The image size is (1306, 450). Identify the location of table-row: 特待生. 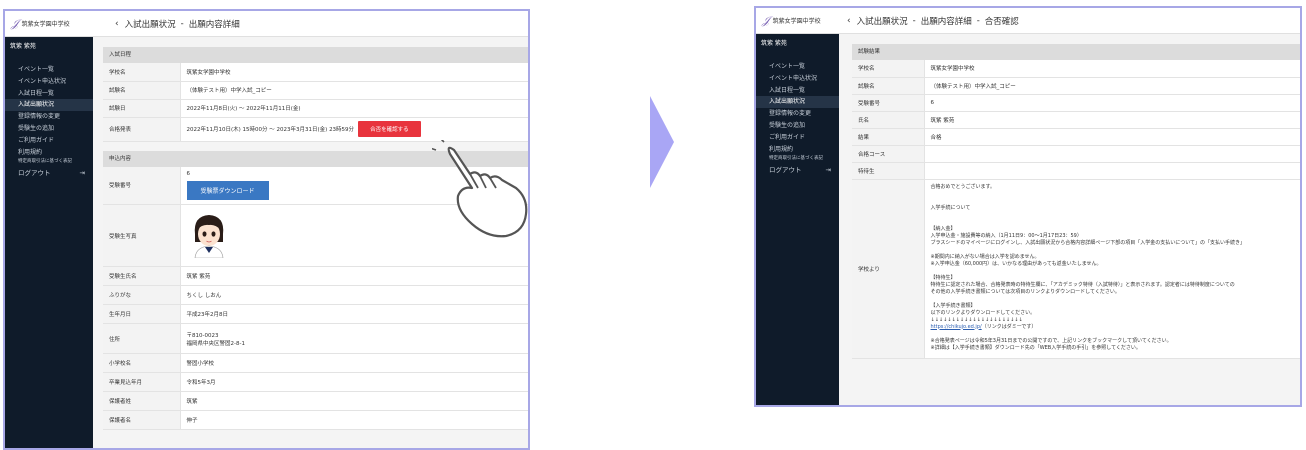
(1076, 171).